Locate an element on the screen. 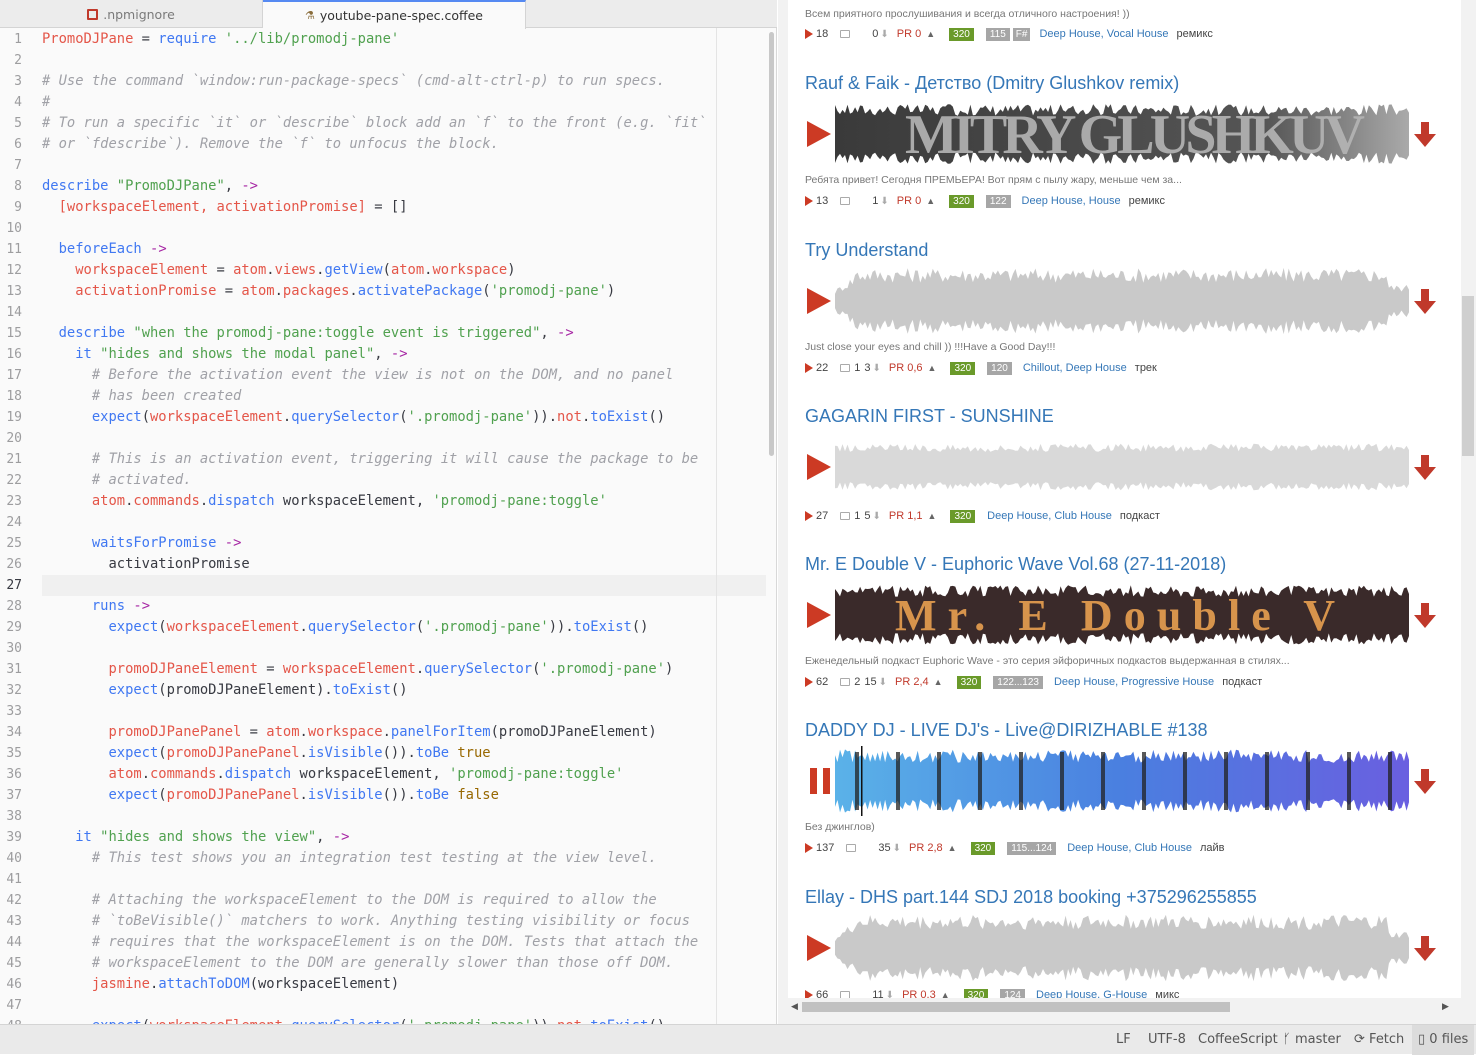  branch-label: master is located at coordinates (1317, 1039).